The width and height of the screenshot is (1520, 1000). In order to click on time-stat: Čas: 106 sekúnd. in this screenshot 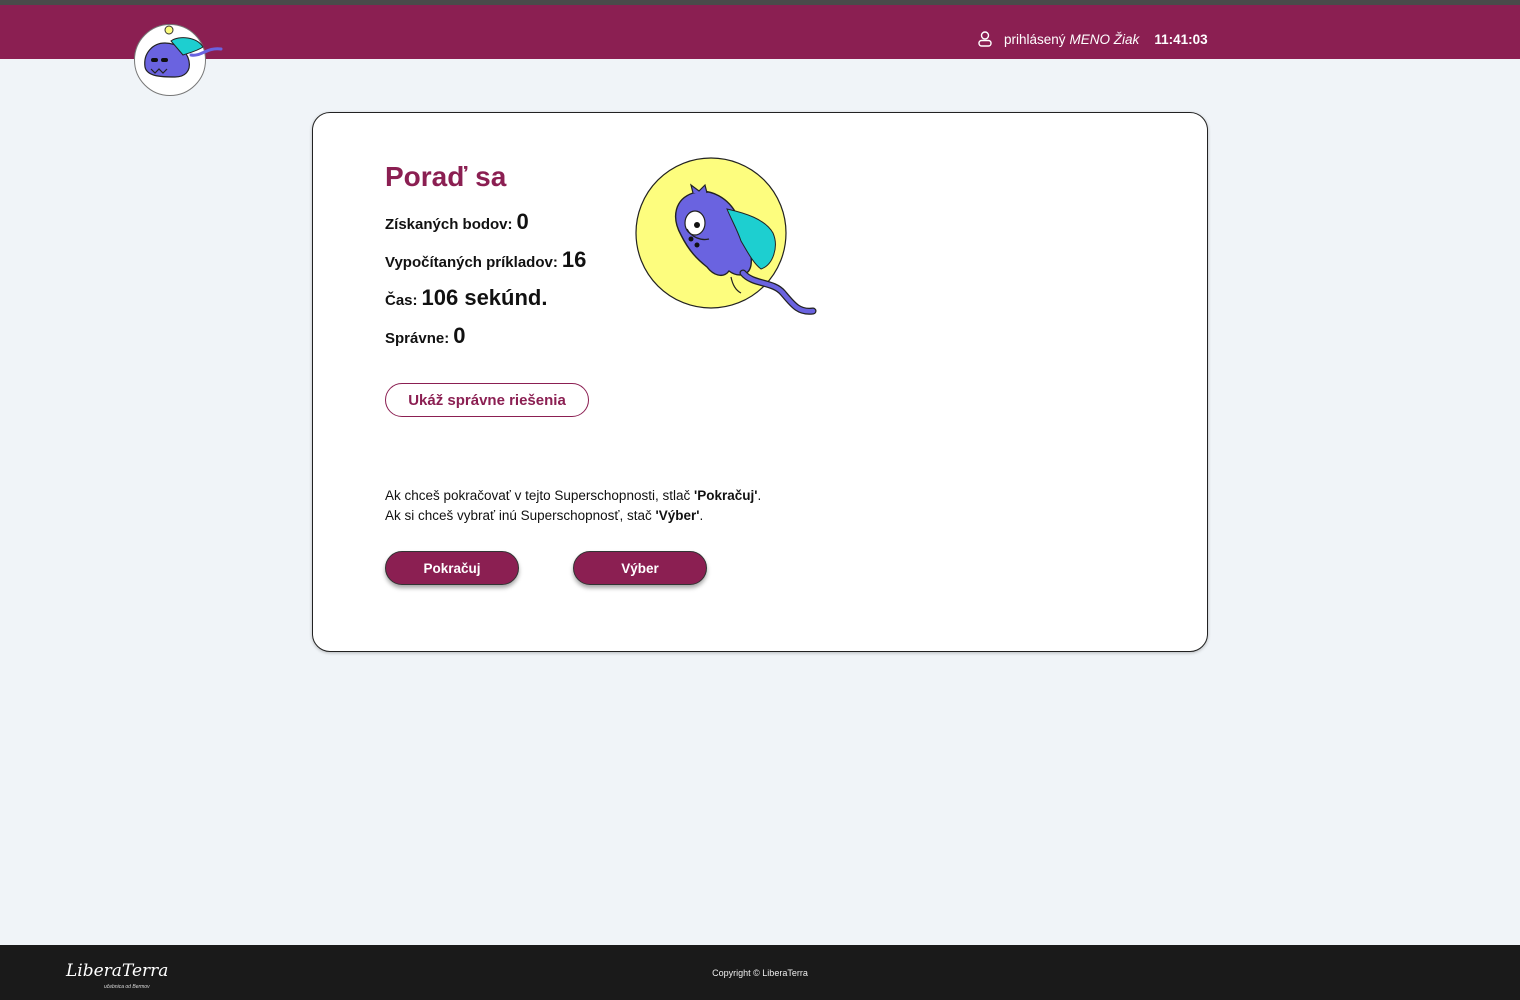, I will do `click(466, 298)`.